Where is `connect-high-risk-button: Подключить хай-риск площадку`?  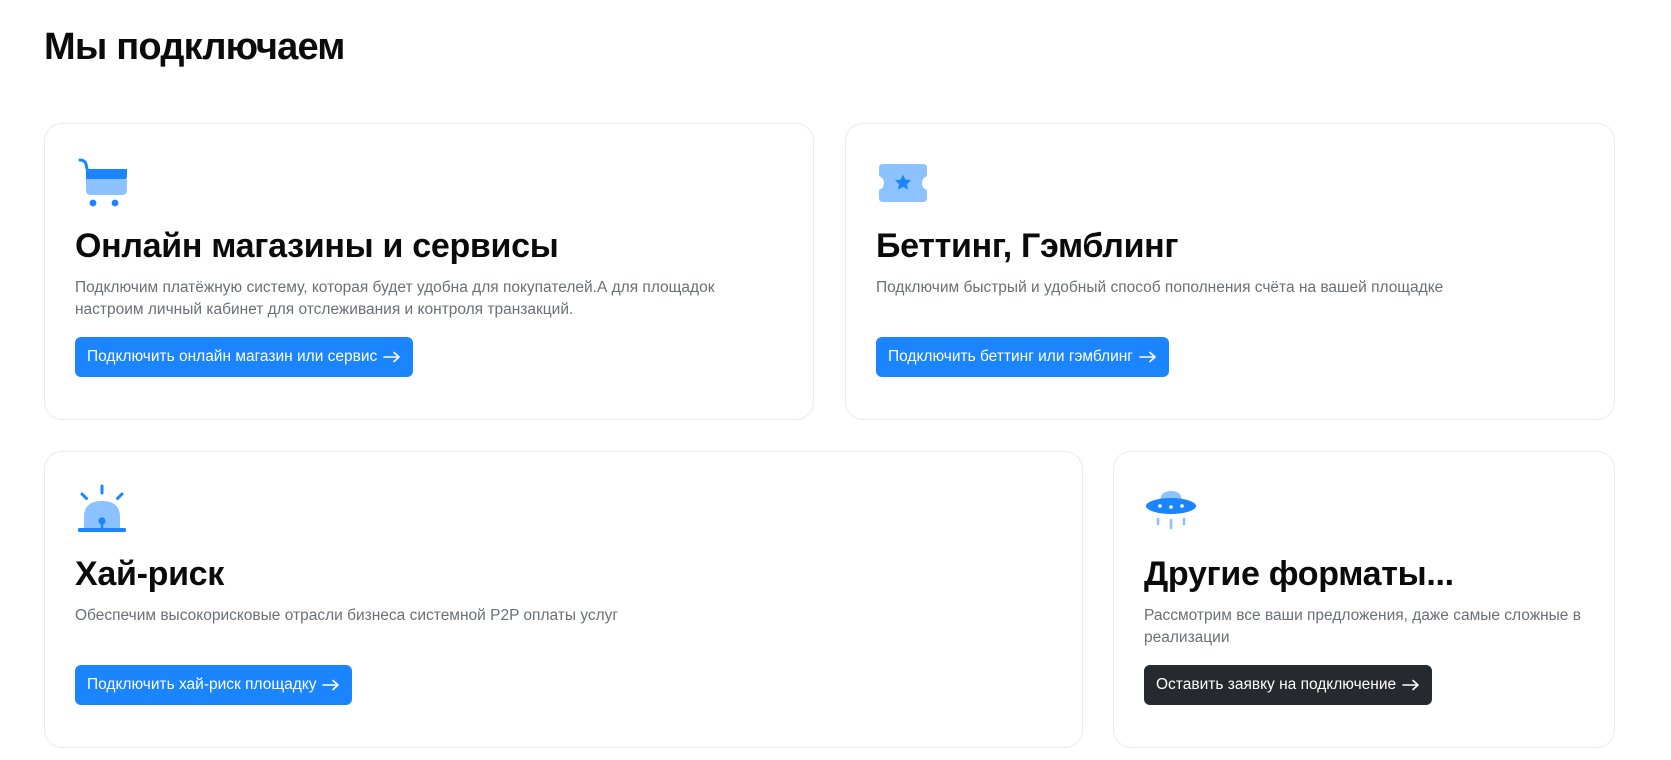
connect-high-risk-button: Подключить хай-риск площадку is located at coordinates (214, 685).